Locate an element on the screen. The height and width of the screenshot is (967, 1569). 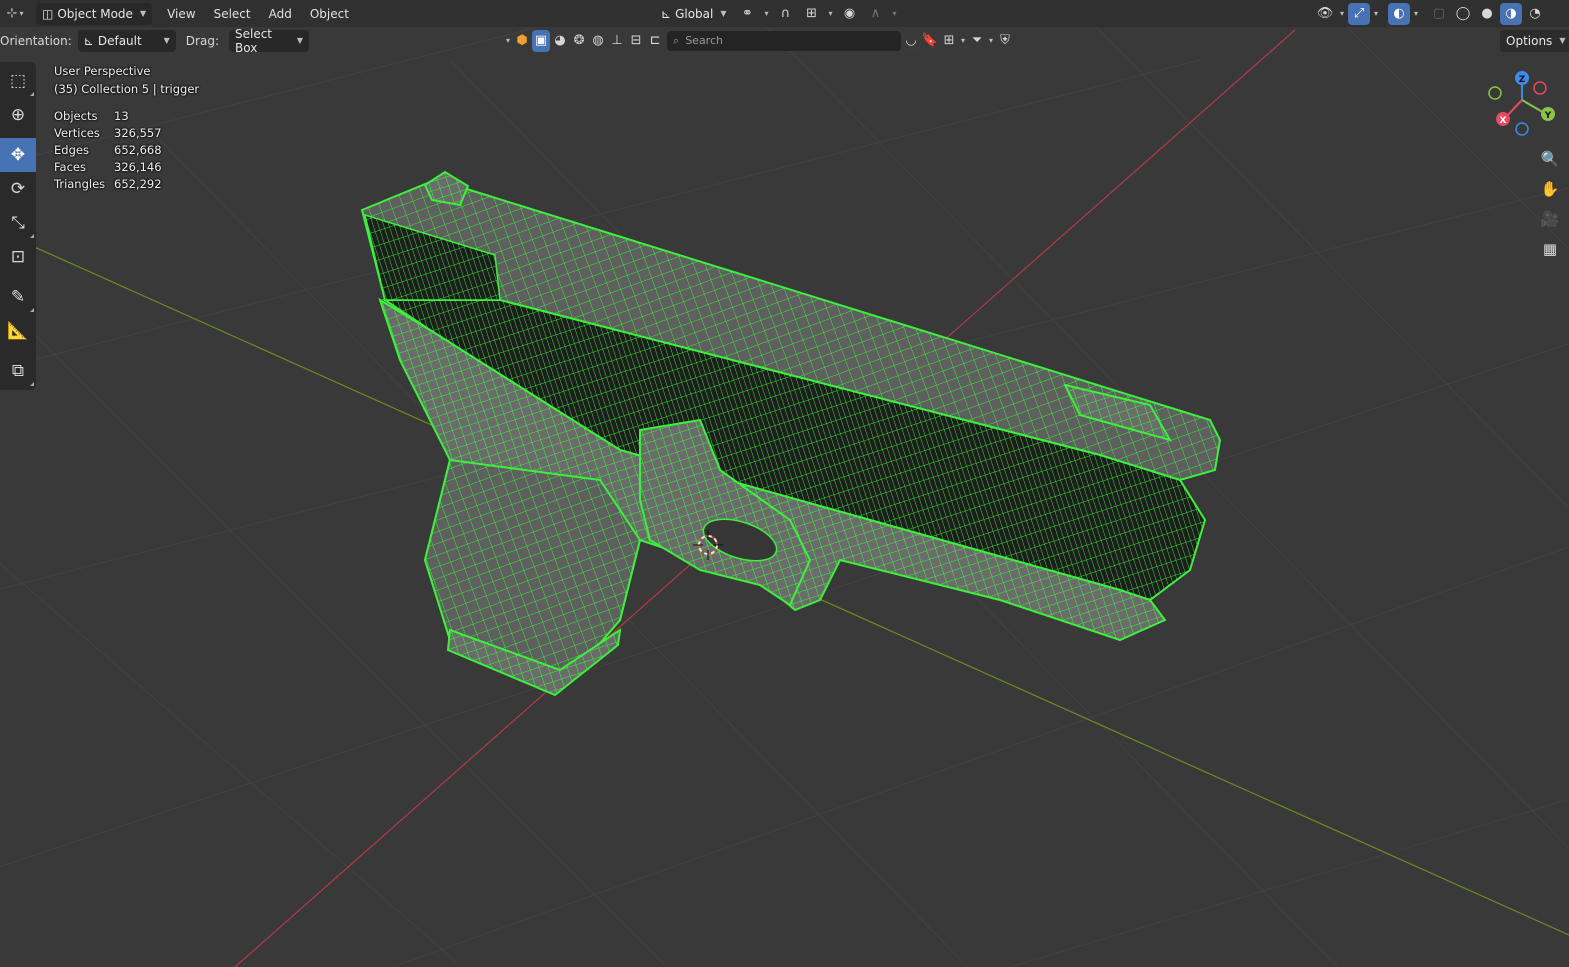
toolbar: ⬚ ⊕ ✥ ⟳ ⤡ ⊡ ✎ 📐 ⧉ is located at coordinates (18, 226).